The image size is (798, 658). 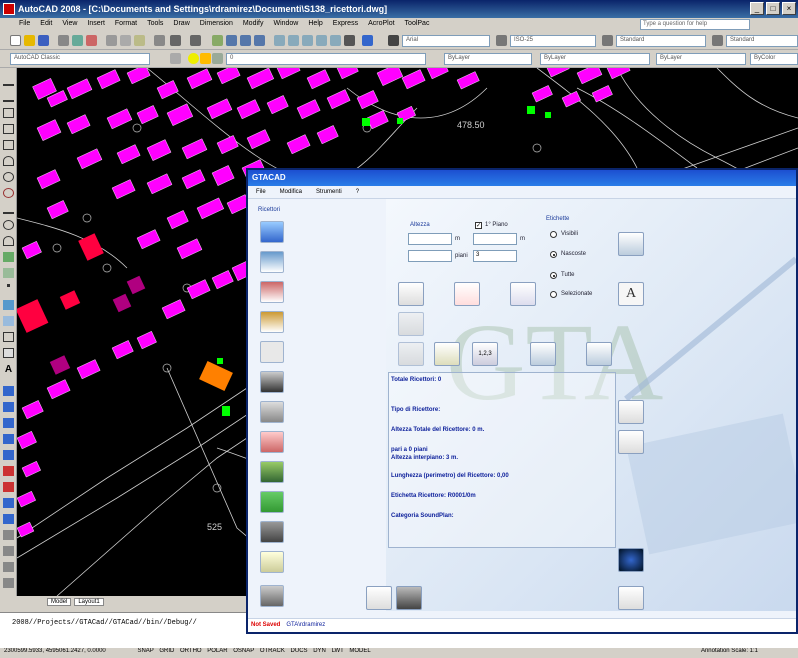 I want to click on ellipse-arc-icon, so click(x=8, y=241).